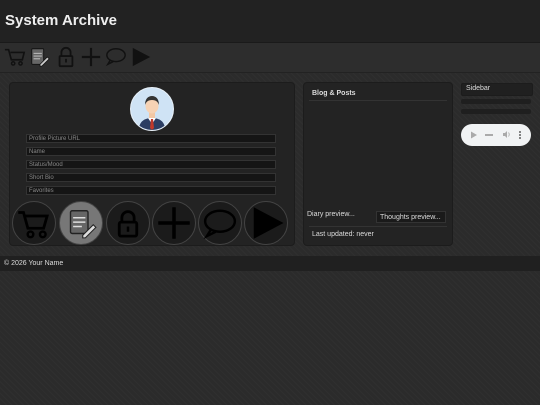 The image size is (540, 405). Describe the element at coordinates (151, 177) in the screenshot. I see `short-bio-input: Short Bio` at that location.